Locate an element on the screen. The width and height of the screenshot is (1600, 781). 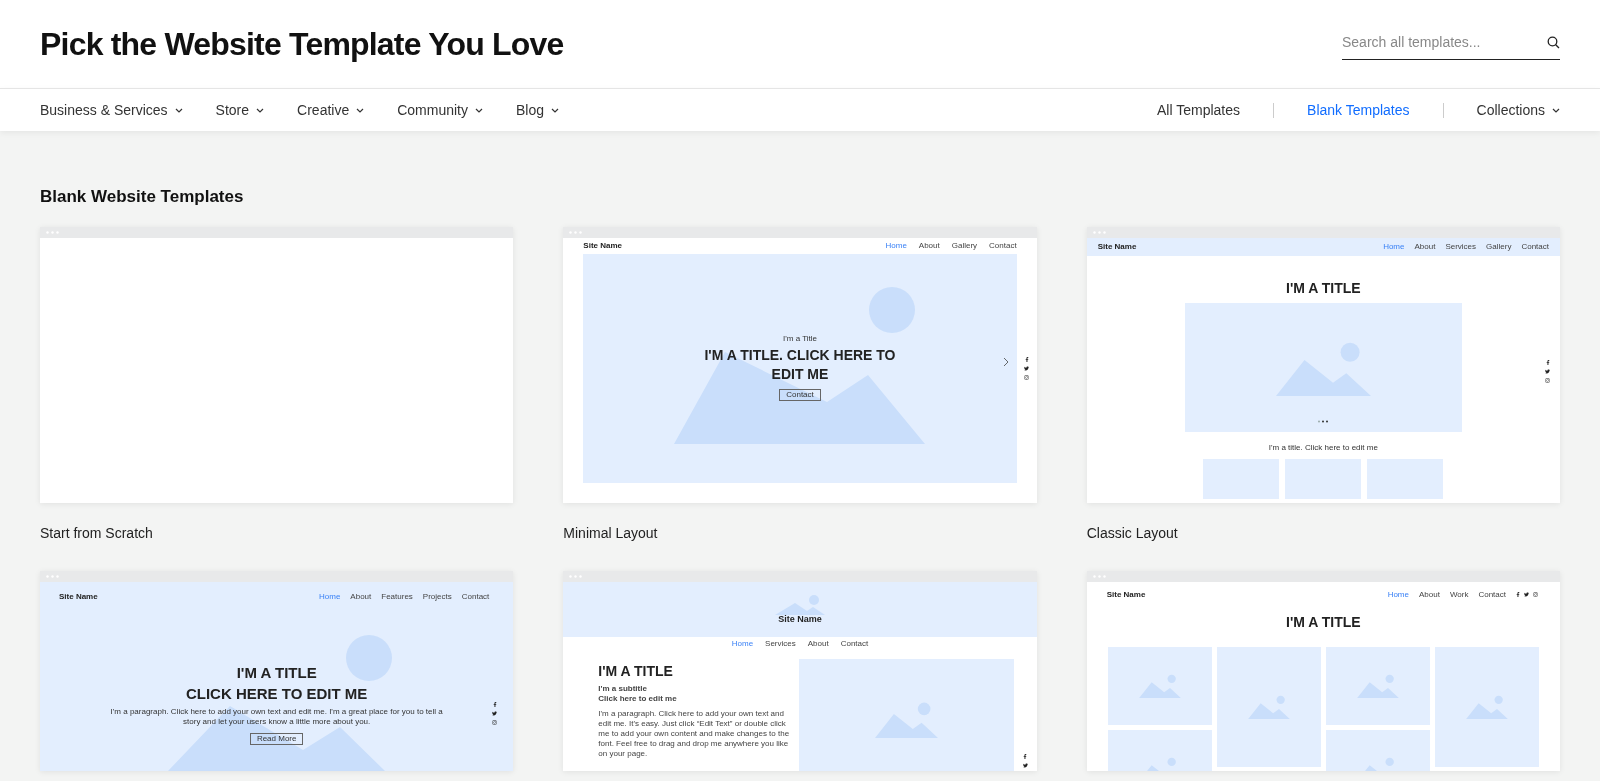
subtitle: Click here to edit me is located at coordinates (638, 698).